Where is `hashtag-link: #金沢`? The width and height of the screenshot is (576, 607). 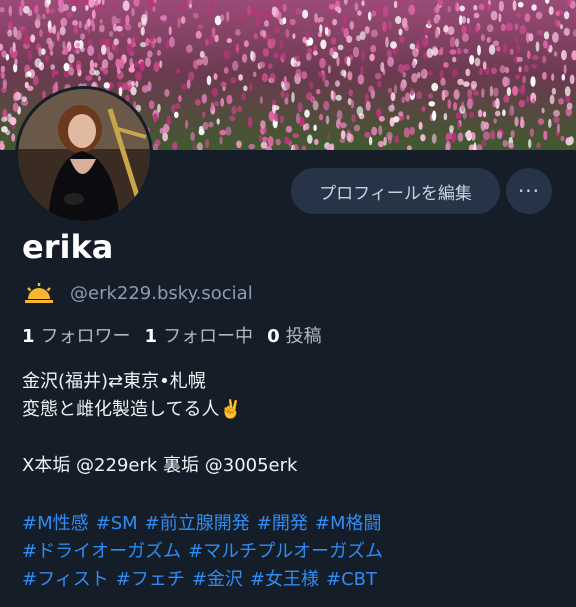
hashtag-link: #金沢 is located at coordinates (217, 579).